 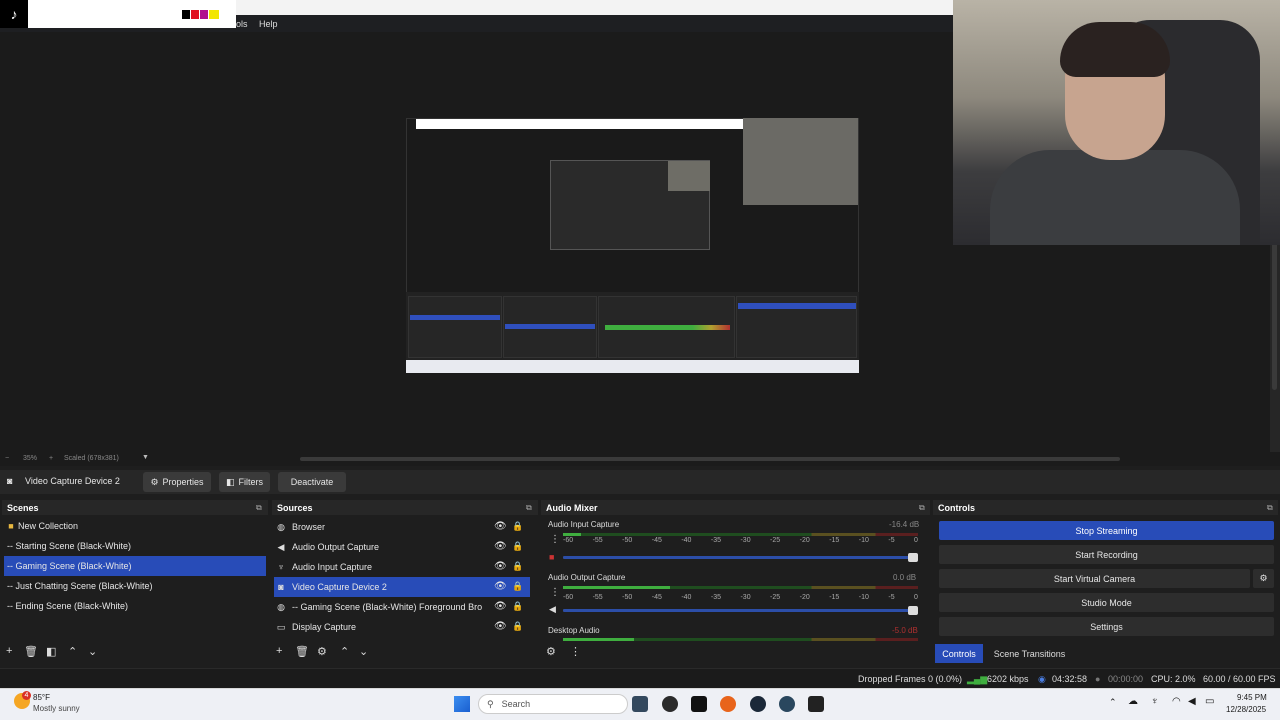 What do you see at coordinates (640, 704) in the screenshot?
I see `task-view-icon` at bounding box center [640, 704].